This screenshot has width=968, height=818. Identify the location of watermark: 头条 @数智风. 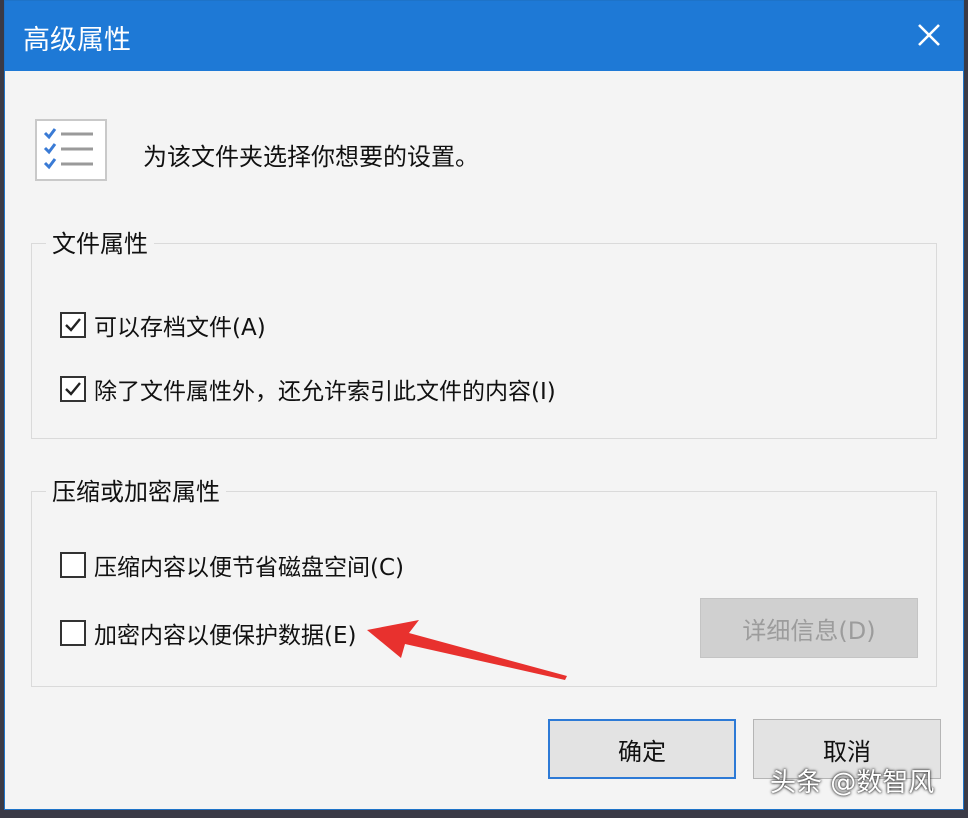
(852, 783).